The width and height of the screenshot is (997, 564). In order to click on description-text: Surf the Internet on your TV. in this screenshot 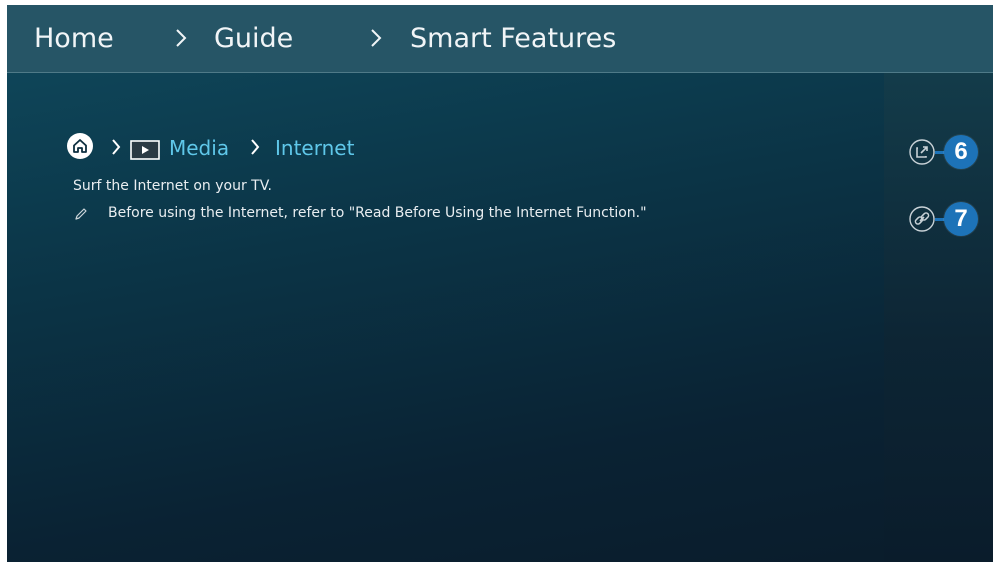, I will do `click(172, 186)`.